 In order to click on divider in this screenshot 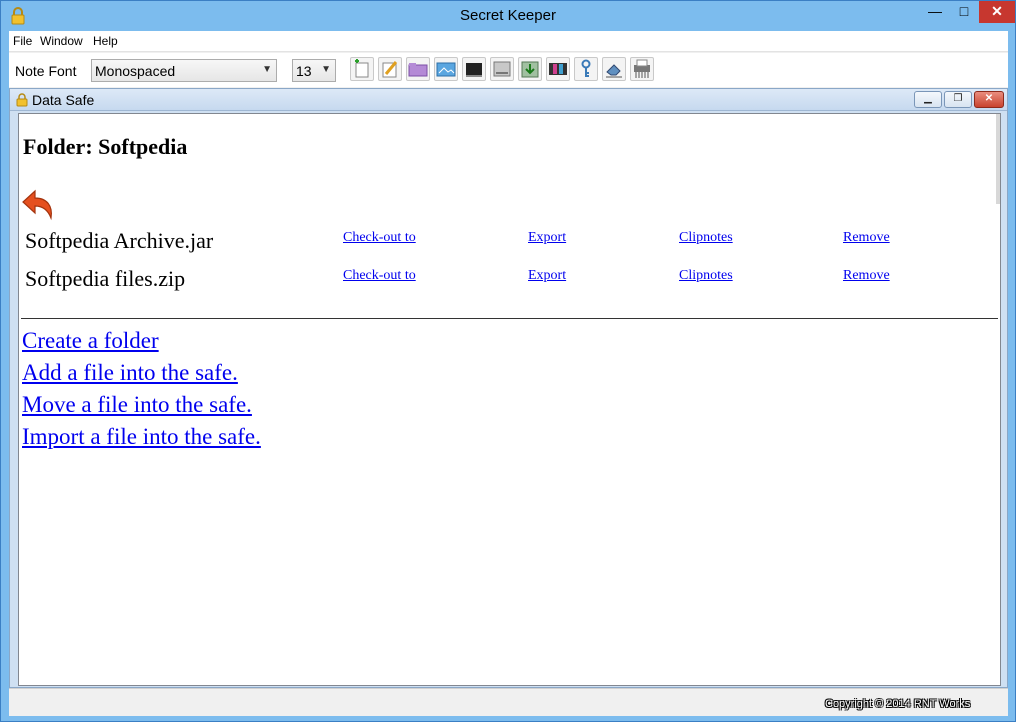, I will do `click(509, 318)`.